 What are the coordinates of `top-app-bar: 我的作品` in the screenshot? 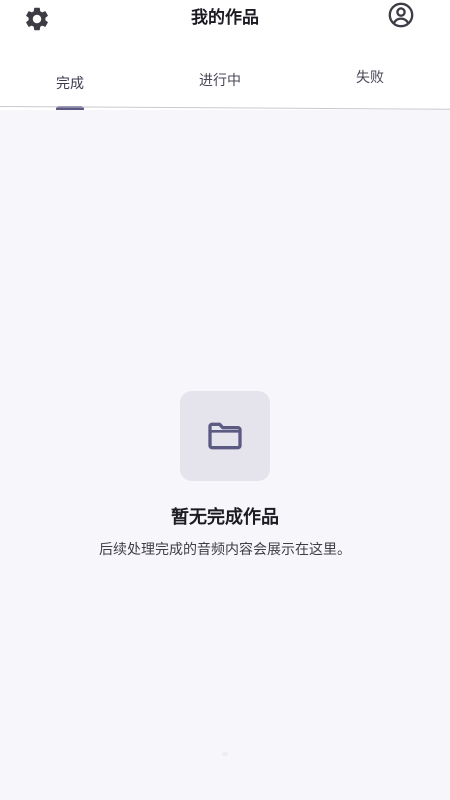 It's located at (225, 22).